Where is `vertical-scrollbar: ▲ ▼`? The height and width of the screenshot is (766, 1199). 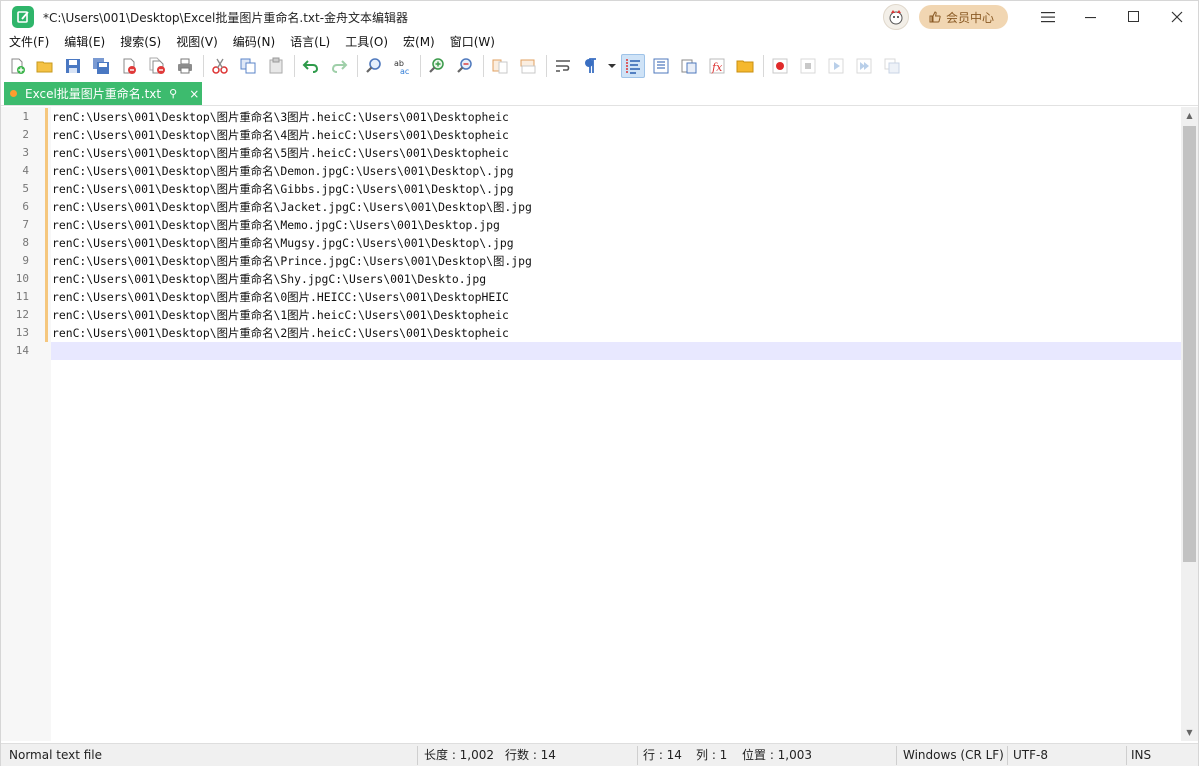 vertical-scrollbar: ▲ ▼ is located at coordinates (1189, 424).